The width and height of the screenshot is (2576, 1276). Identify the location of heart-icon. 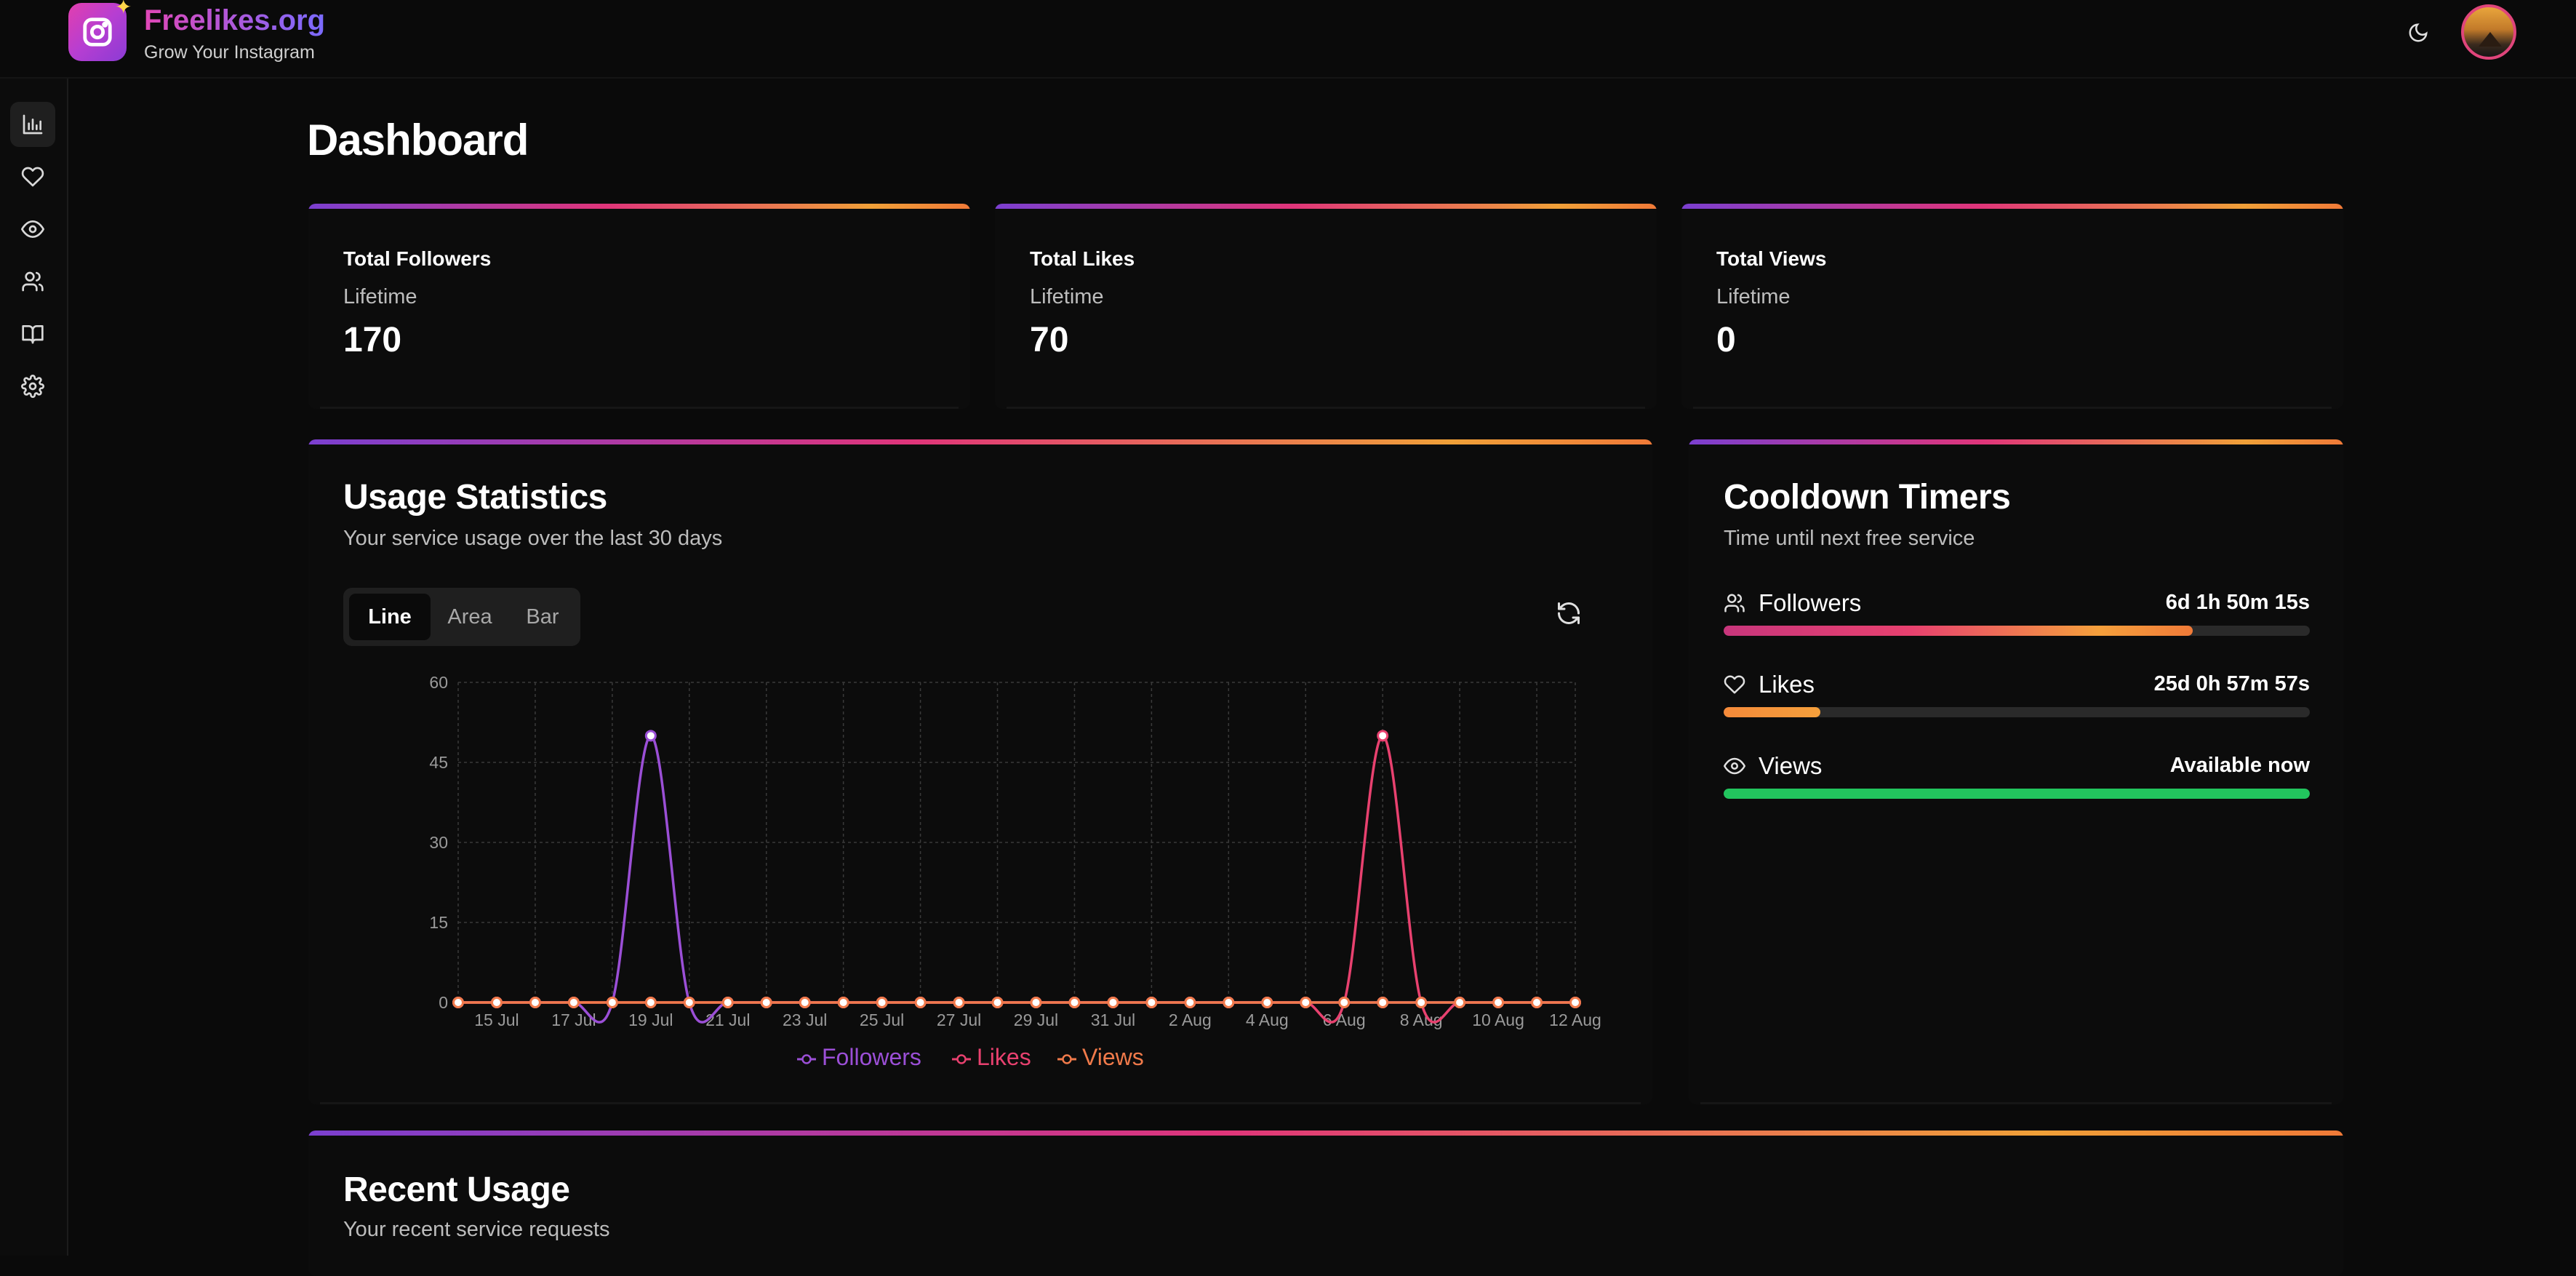
(32, 177).